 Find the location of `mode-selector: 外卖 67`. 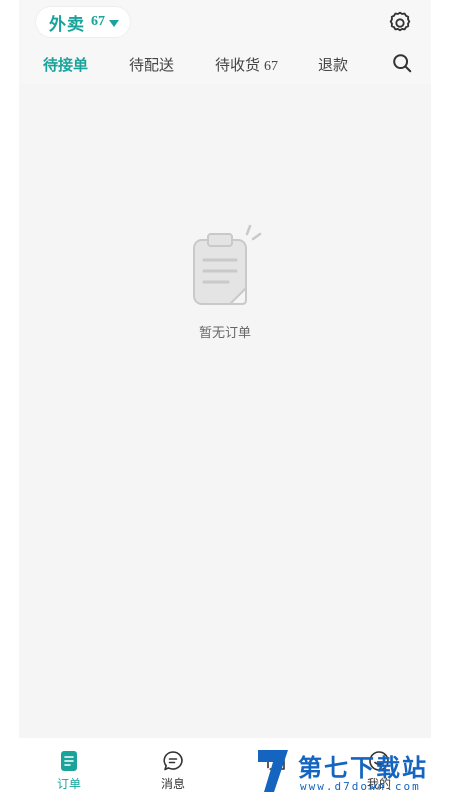

mode-selector: 外卖 67 is located at coordinates (83, 22).